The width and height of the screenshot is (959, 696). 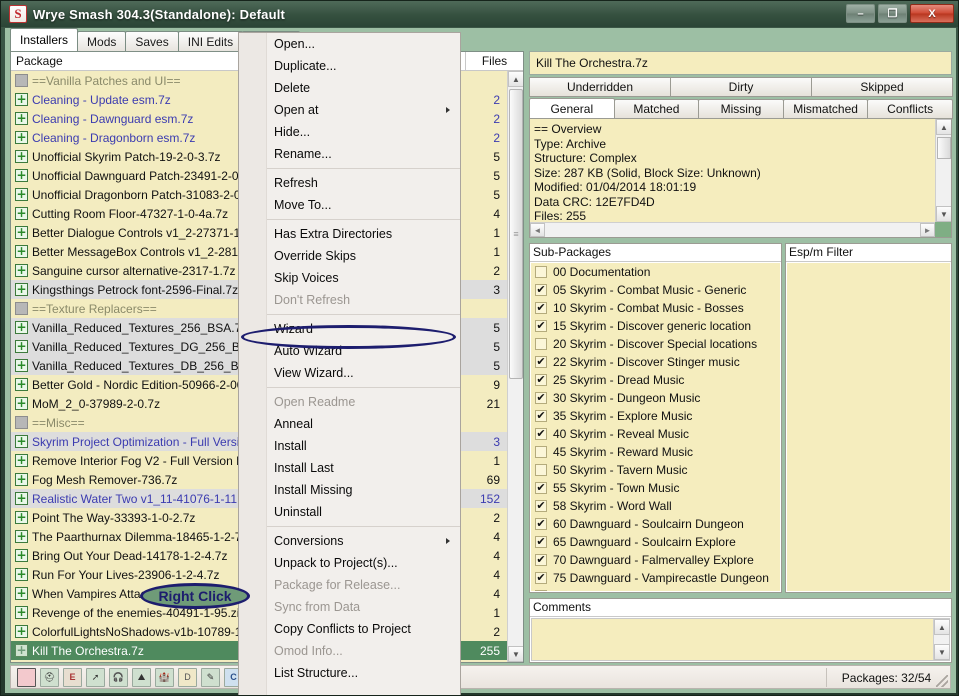 What do you see at coordinates (210, 677) in the screenshot?
I see `pencil-note-icon: ✎` at bounding box center [210, 677].